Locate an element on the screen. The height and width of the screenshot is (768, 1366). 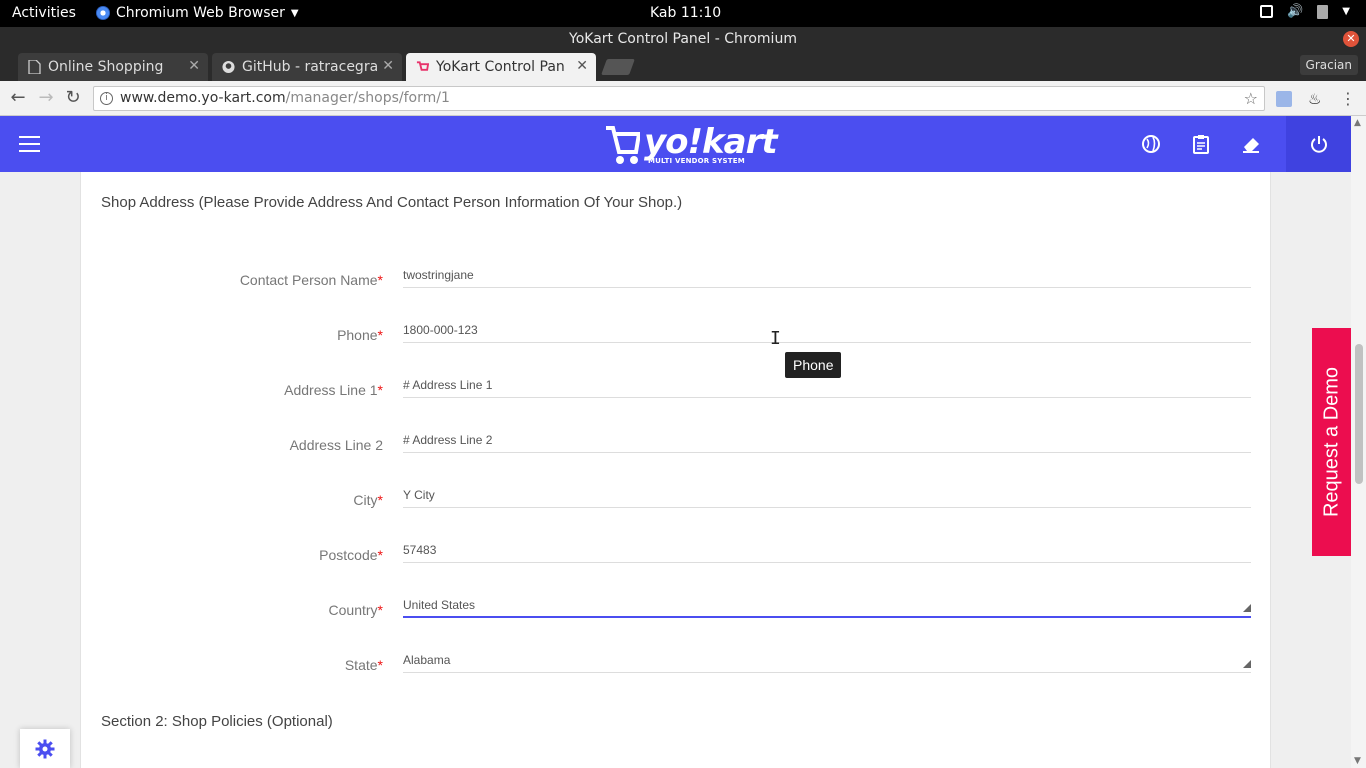
request-demo-button: Request a Demo is located at coordinates (1331, 442).